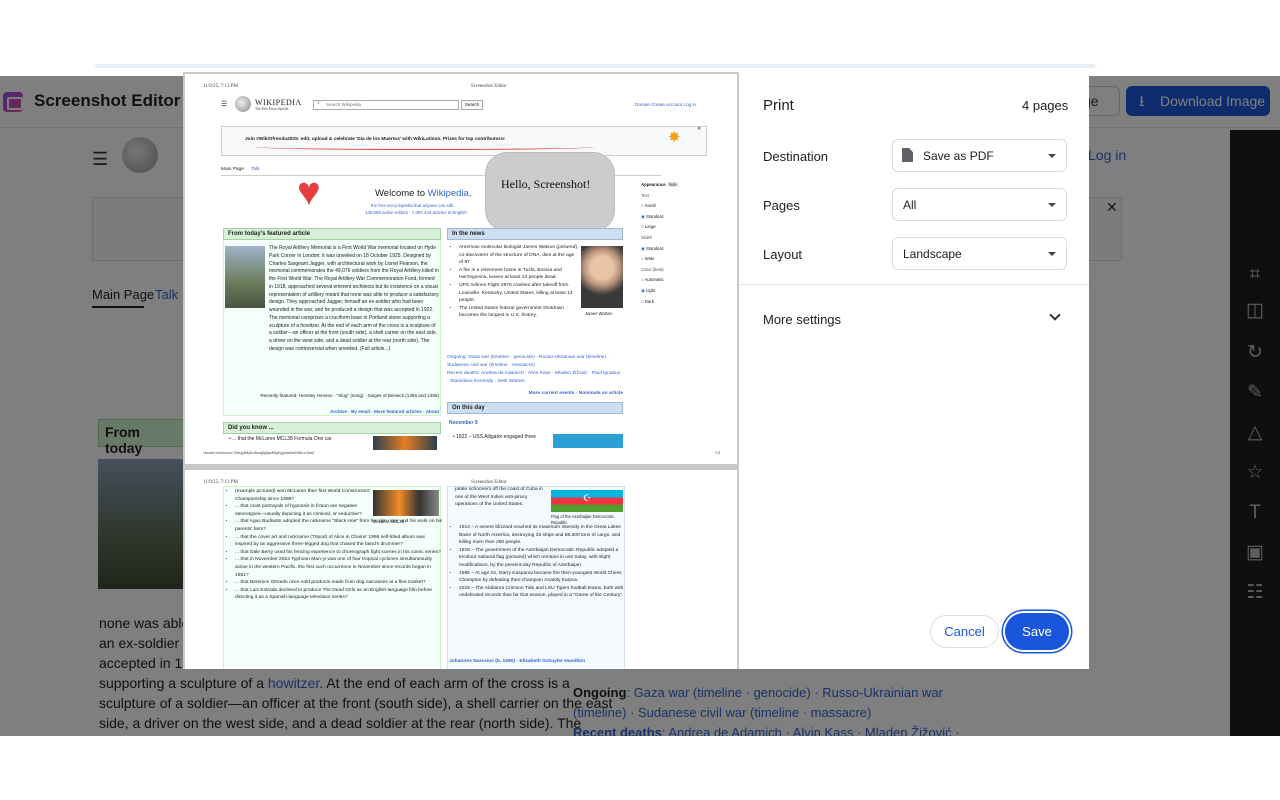 Image resolution: width=1280 pixels, height=800 pixels. What do you see at coordinates (602, 277) in the screenshot?
I see `news-photo` at bounding box center [602, 277].